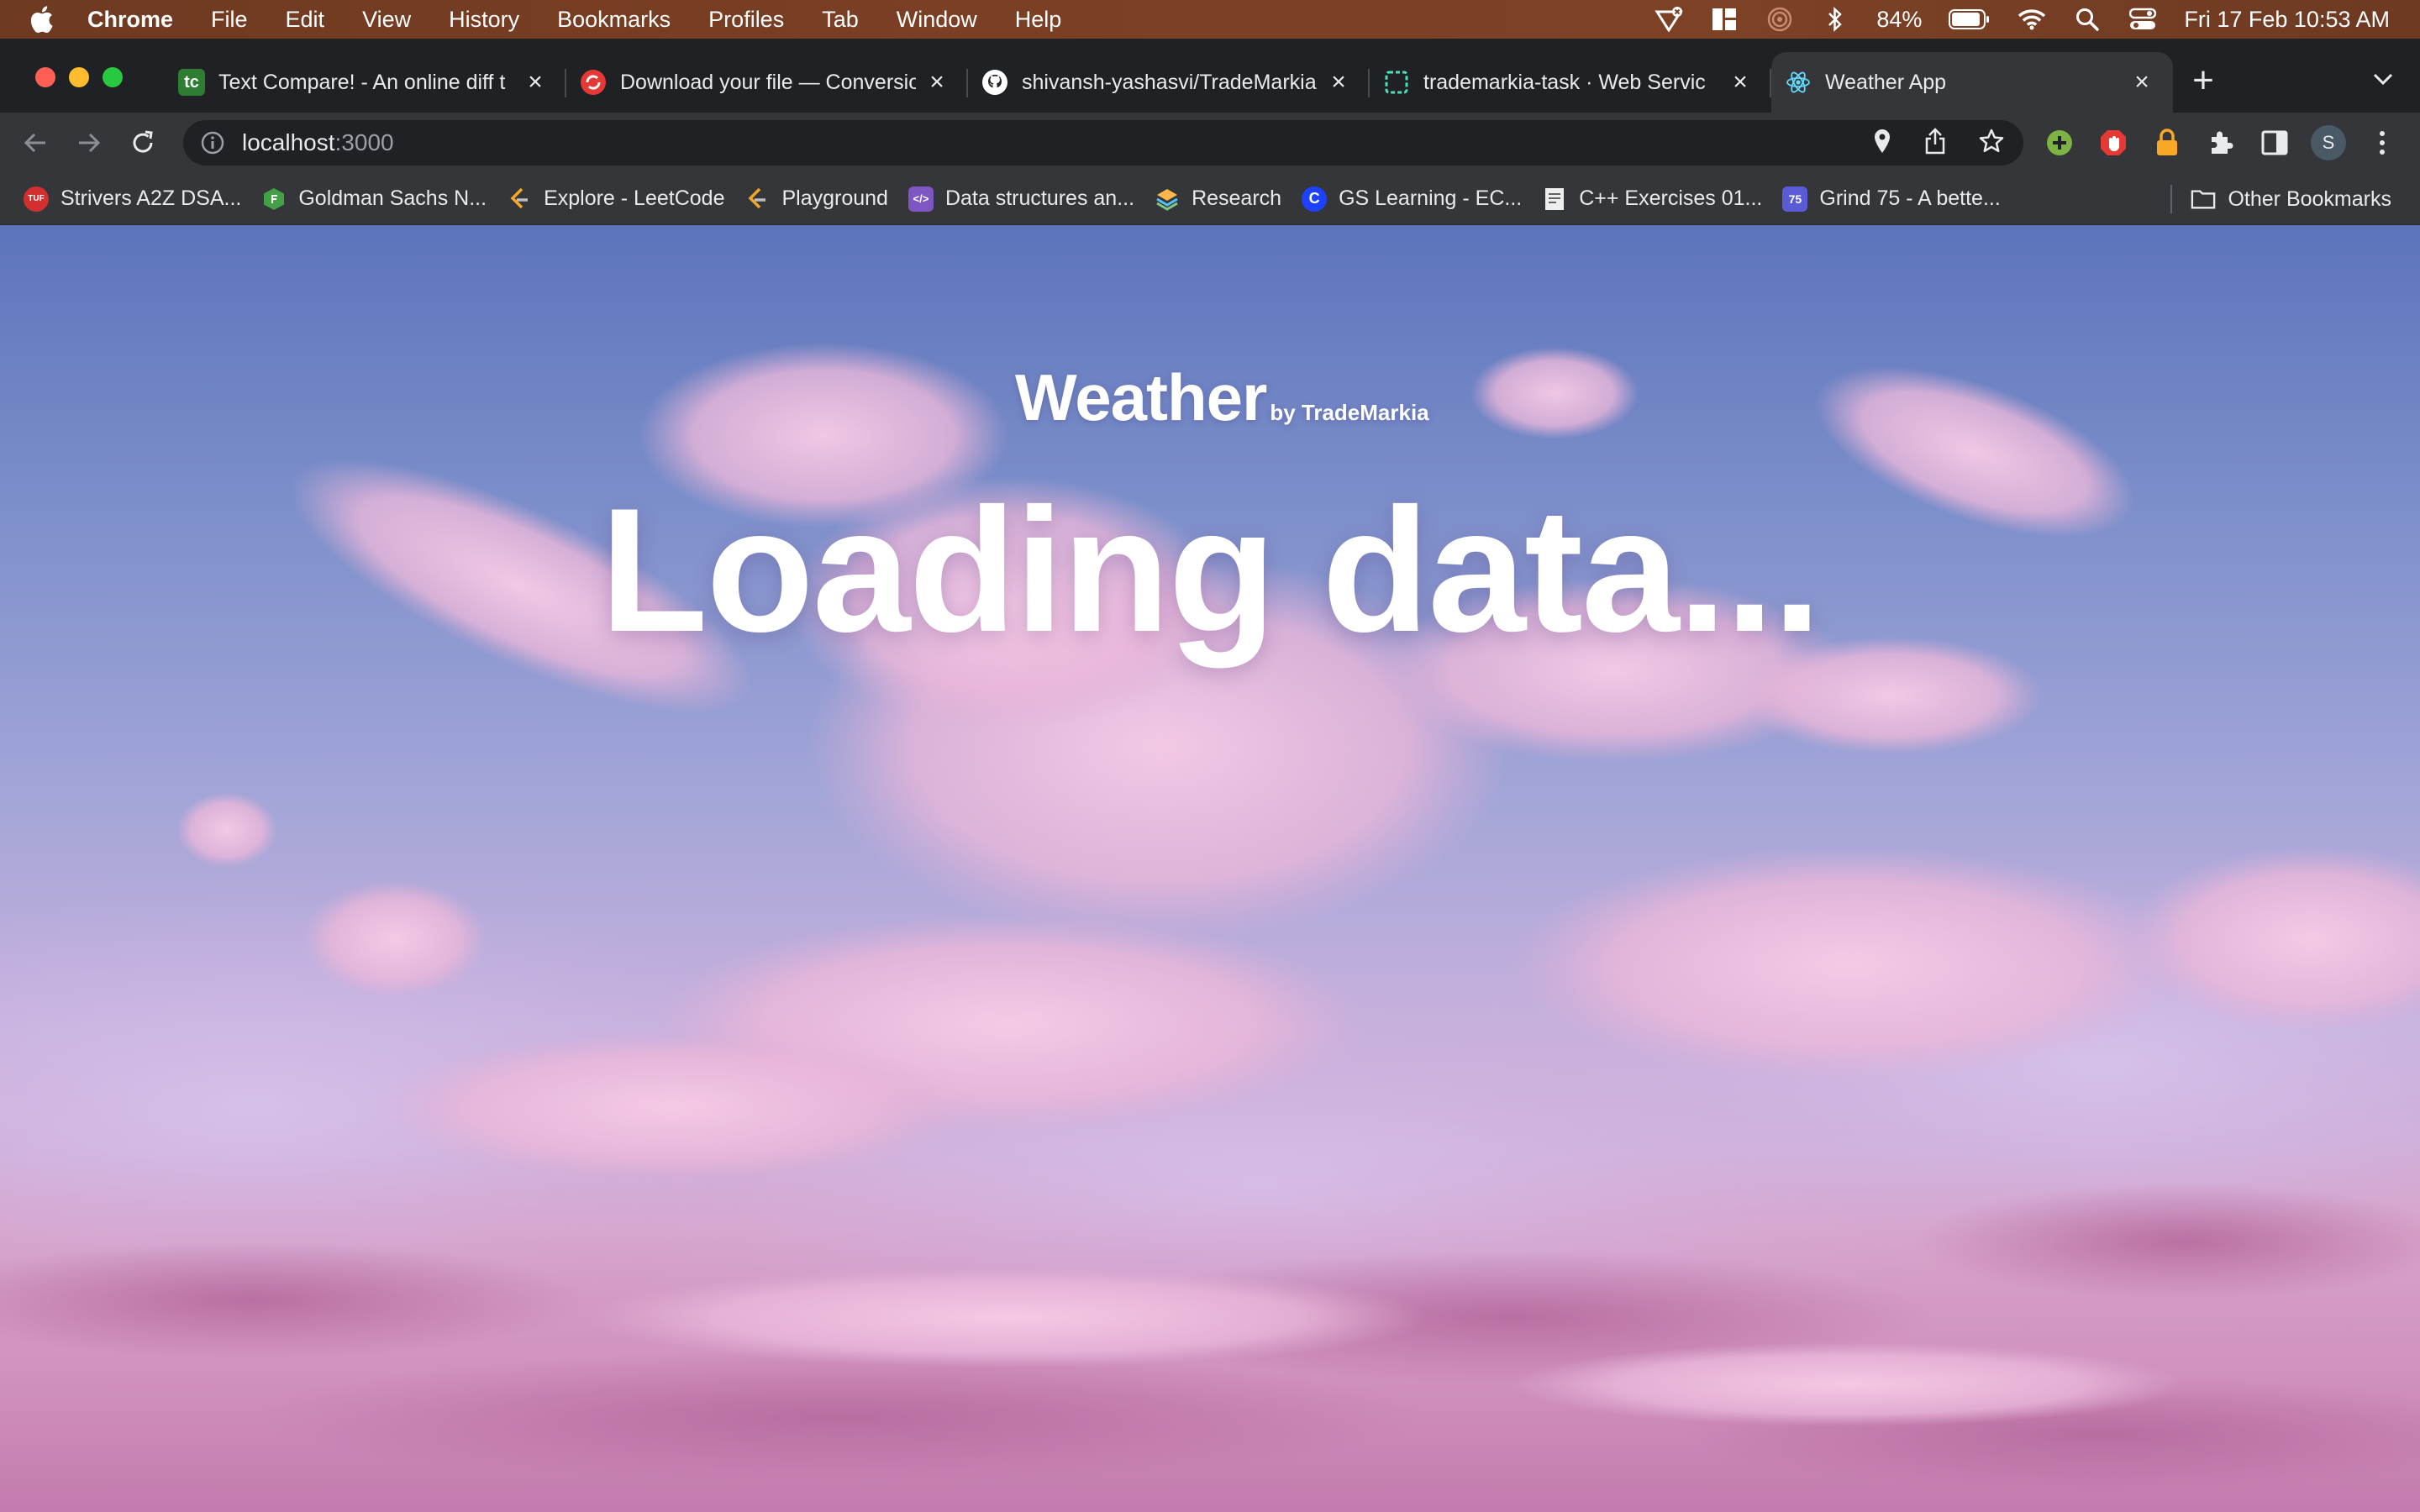 The width and height of the screenshot is (2420, 1512). Describe the element at coordinates (634, 198) in the screenshot. I see `bookmark-label: Explore - LeetCode` at that location.